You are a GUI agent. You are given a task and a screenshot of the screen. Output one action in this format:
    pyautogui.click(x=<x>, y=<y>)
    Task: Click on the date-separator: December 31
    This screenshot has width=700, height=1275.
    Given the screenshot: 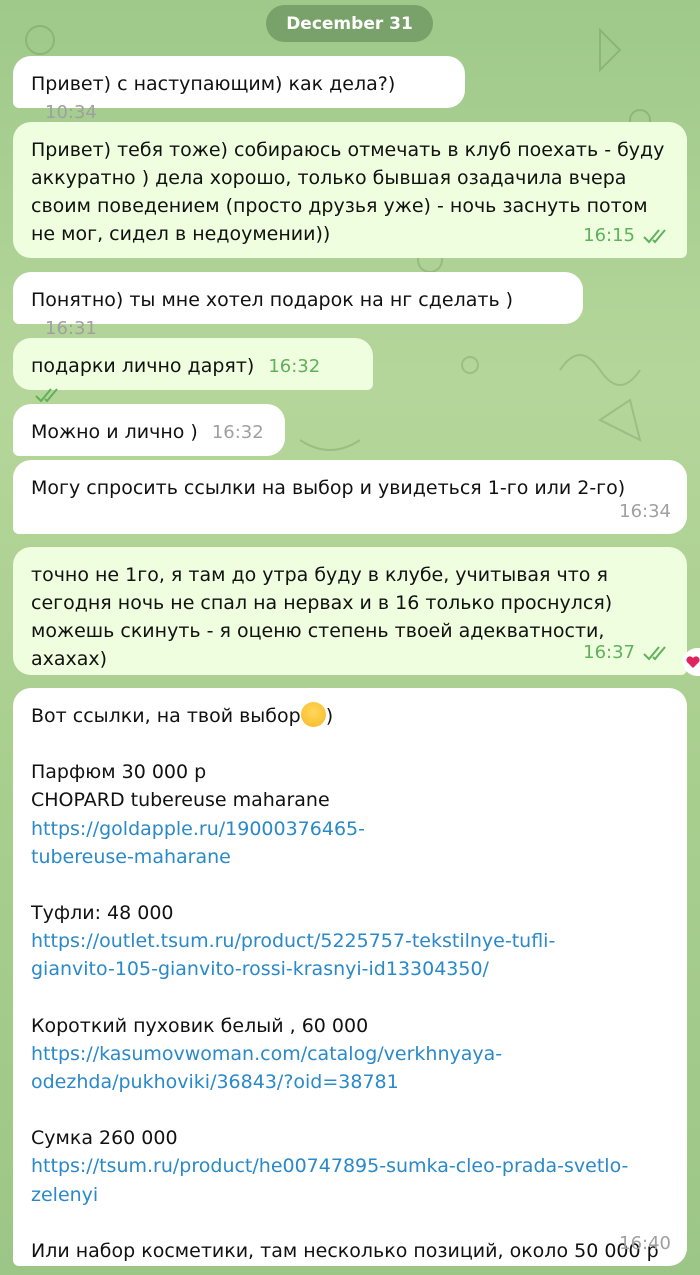 What is the action you would take?
    pyautogui.click(x=349, y=23)
    